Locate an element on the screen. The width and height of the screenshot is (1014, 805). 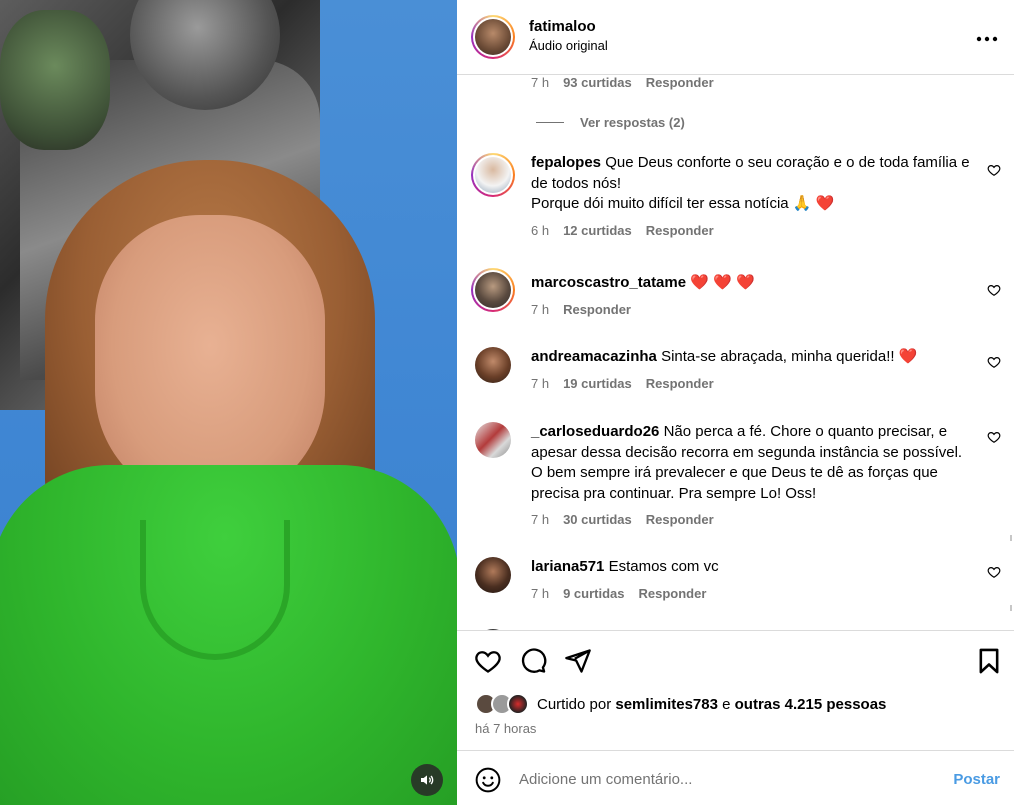
comment-likes: 19 curtidas is located at coordinates (597, 383).